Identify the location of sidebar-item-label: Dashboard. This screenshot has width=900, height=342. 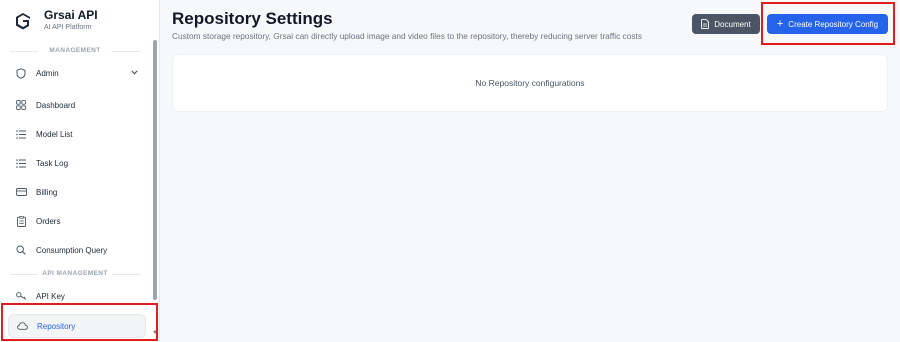
(56, 105).